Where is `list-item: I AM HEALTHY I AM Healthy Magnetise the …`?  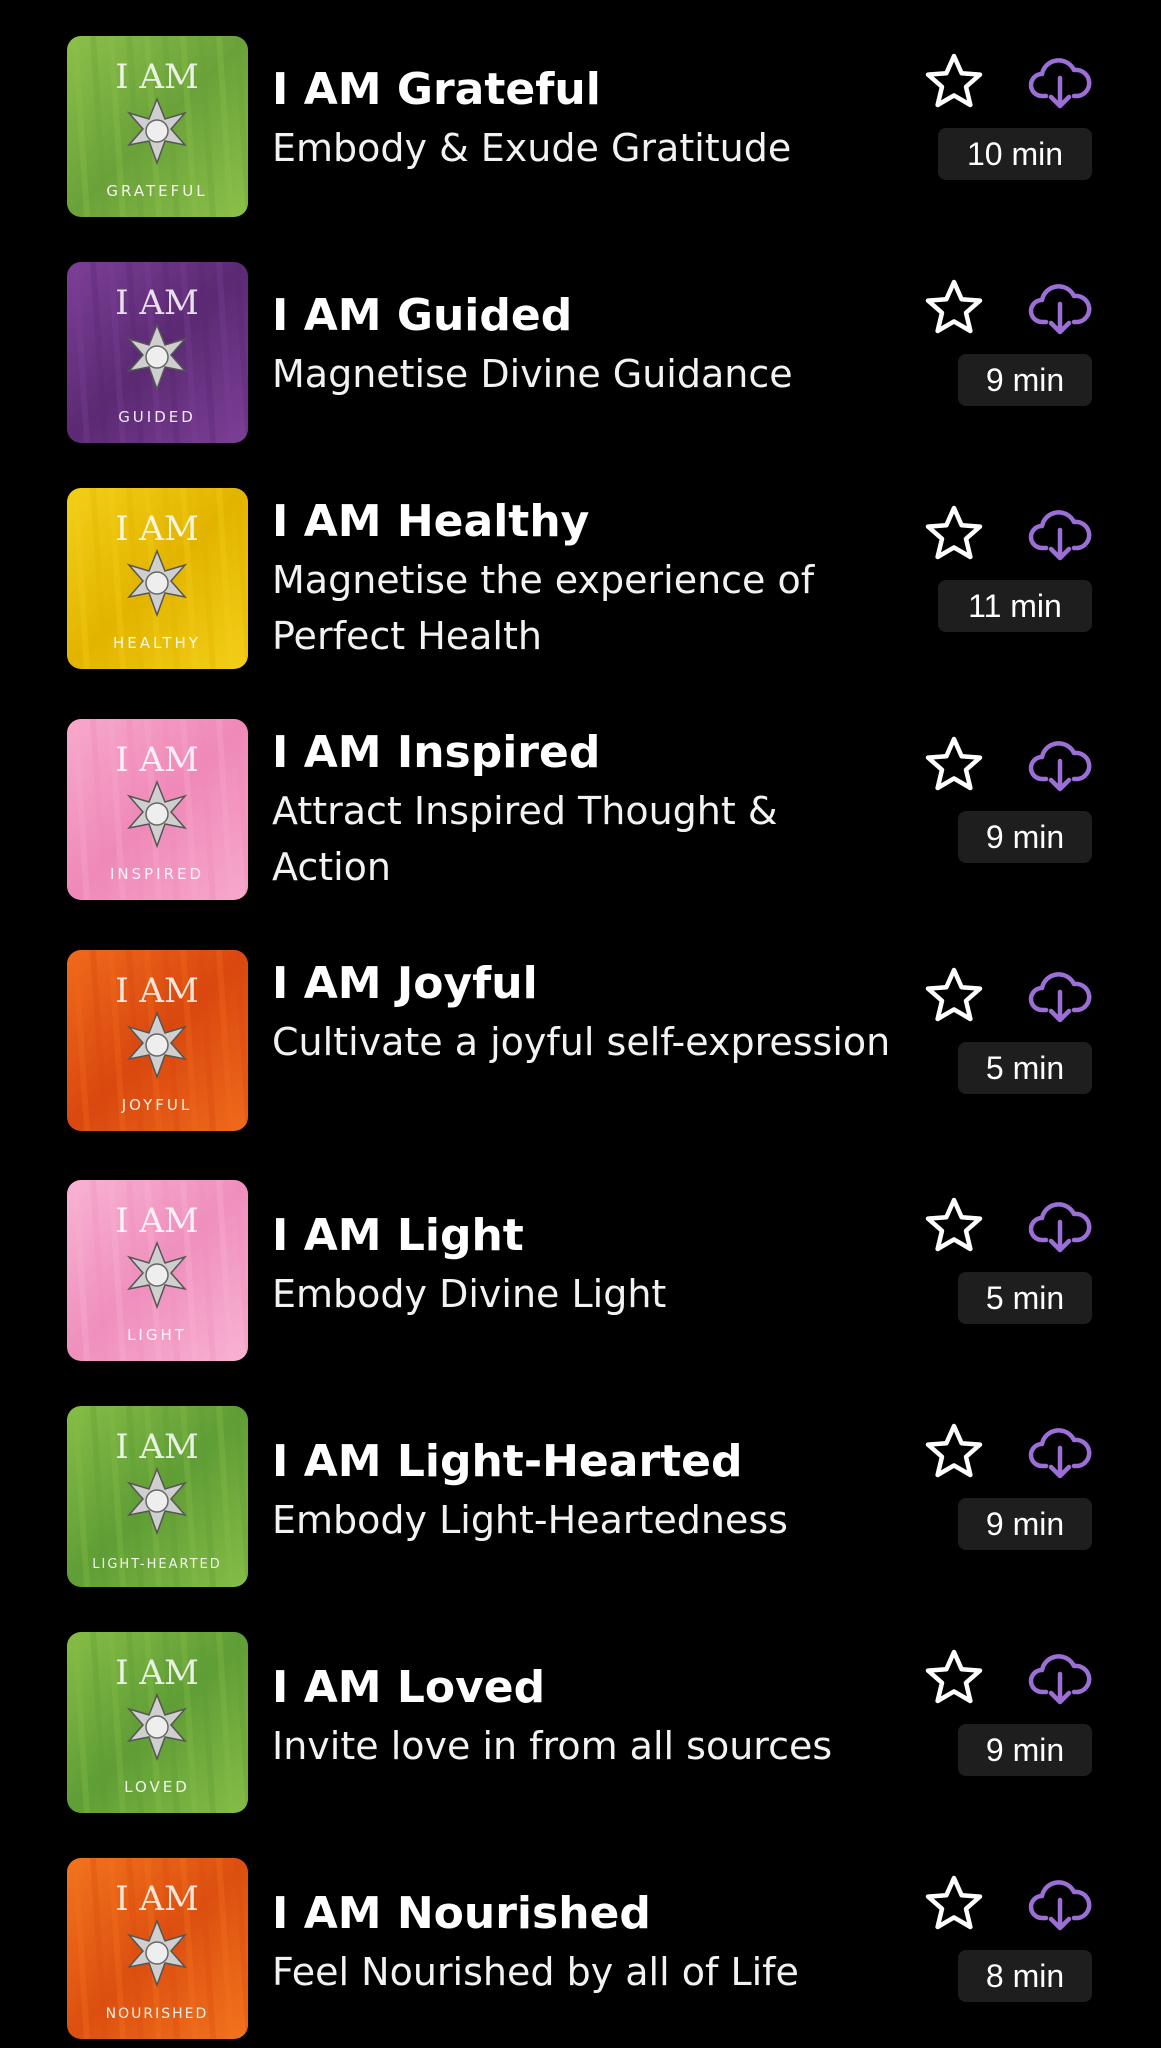
list-item: I AM HEALTHY I AM Healthy Magnetise the … is located at coordinates (580, 601).